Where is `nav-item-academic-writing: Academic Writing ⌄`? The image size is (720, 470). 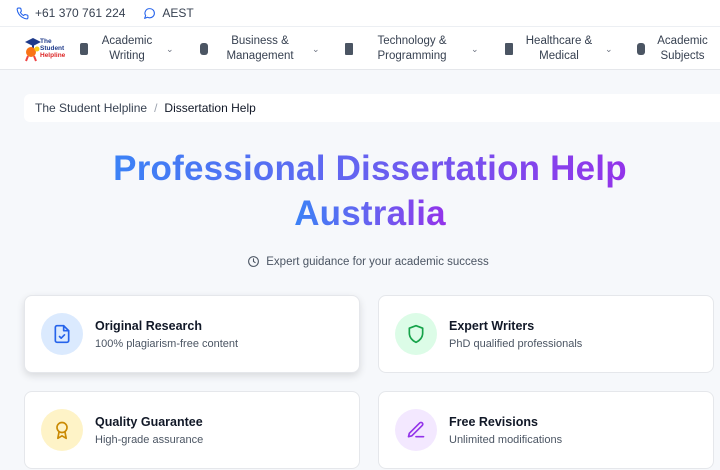 nav-item-academic-writing: Academic Writing ⌄ is located at coordinates (127, 49).